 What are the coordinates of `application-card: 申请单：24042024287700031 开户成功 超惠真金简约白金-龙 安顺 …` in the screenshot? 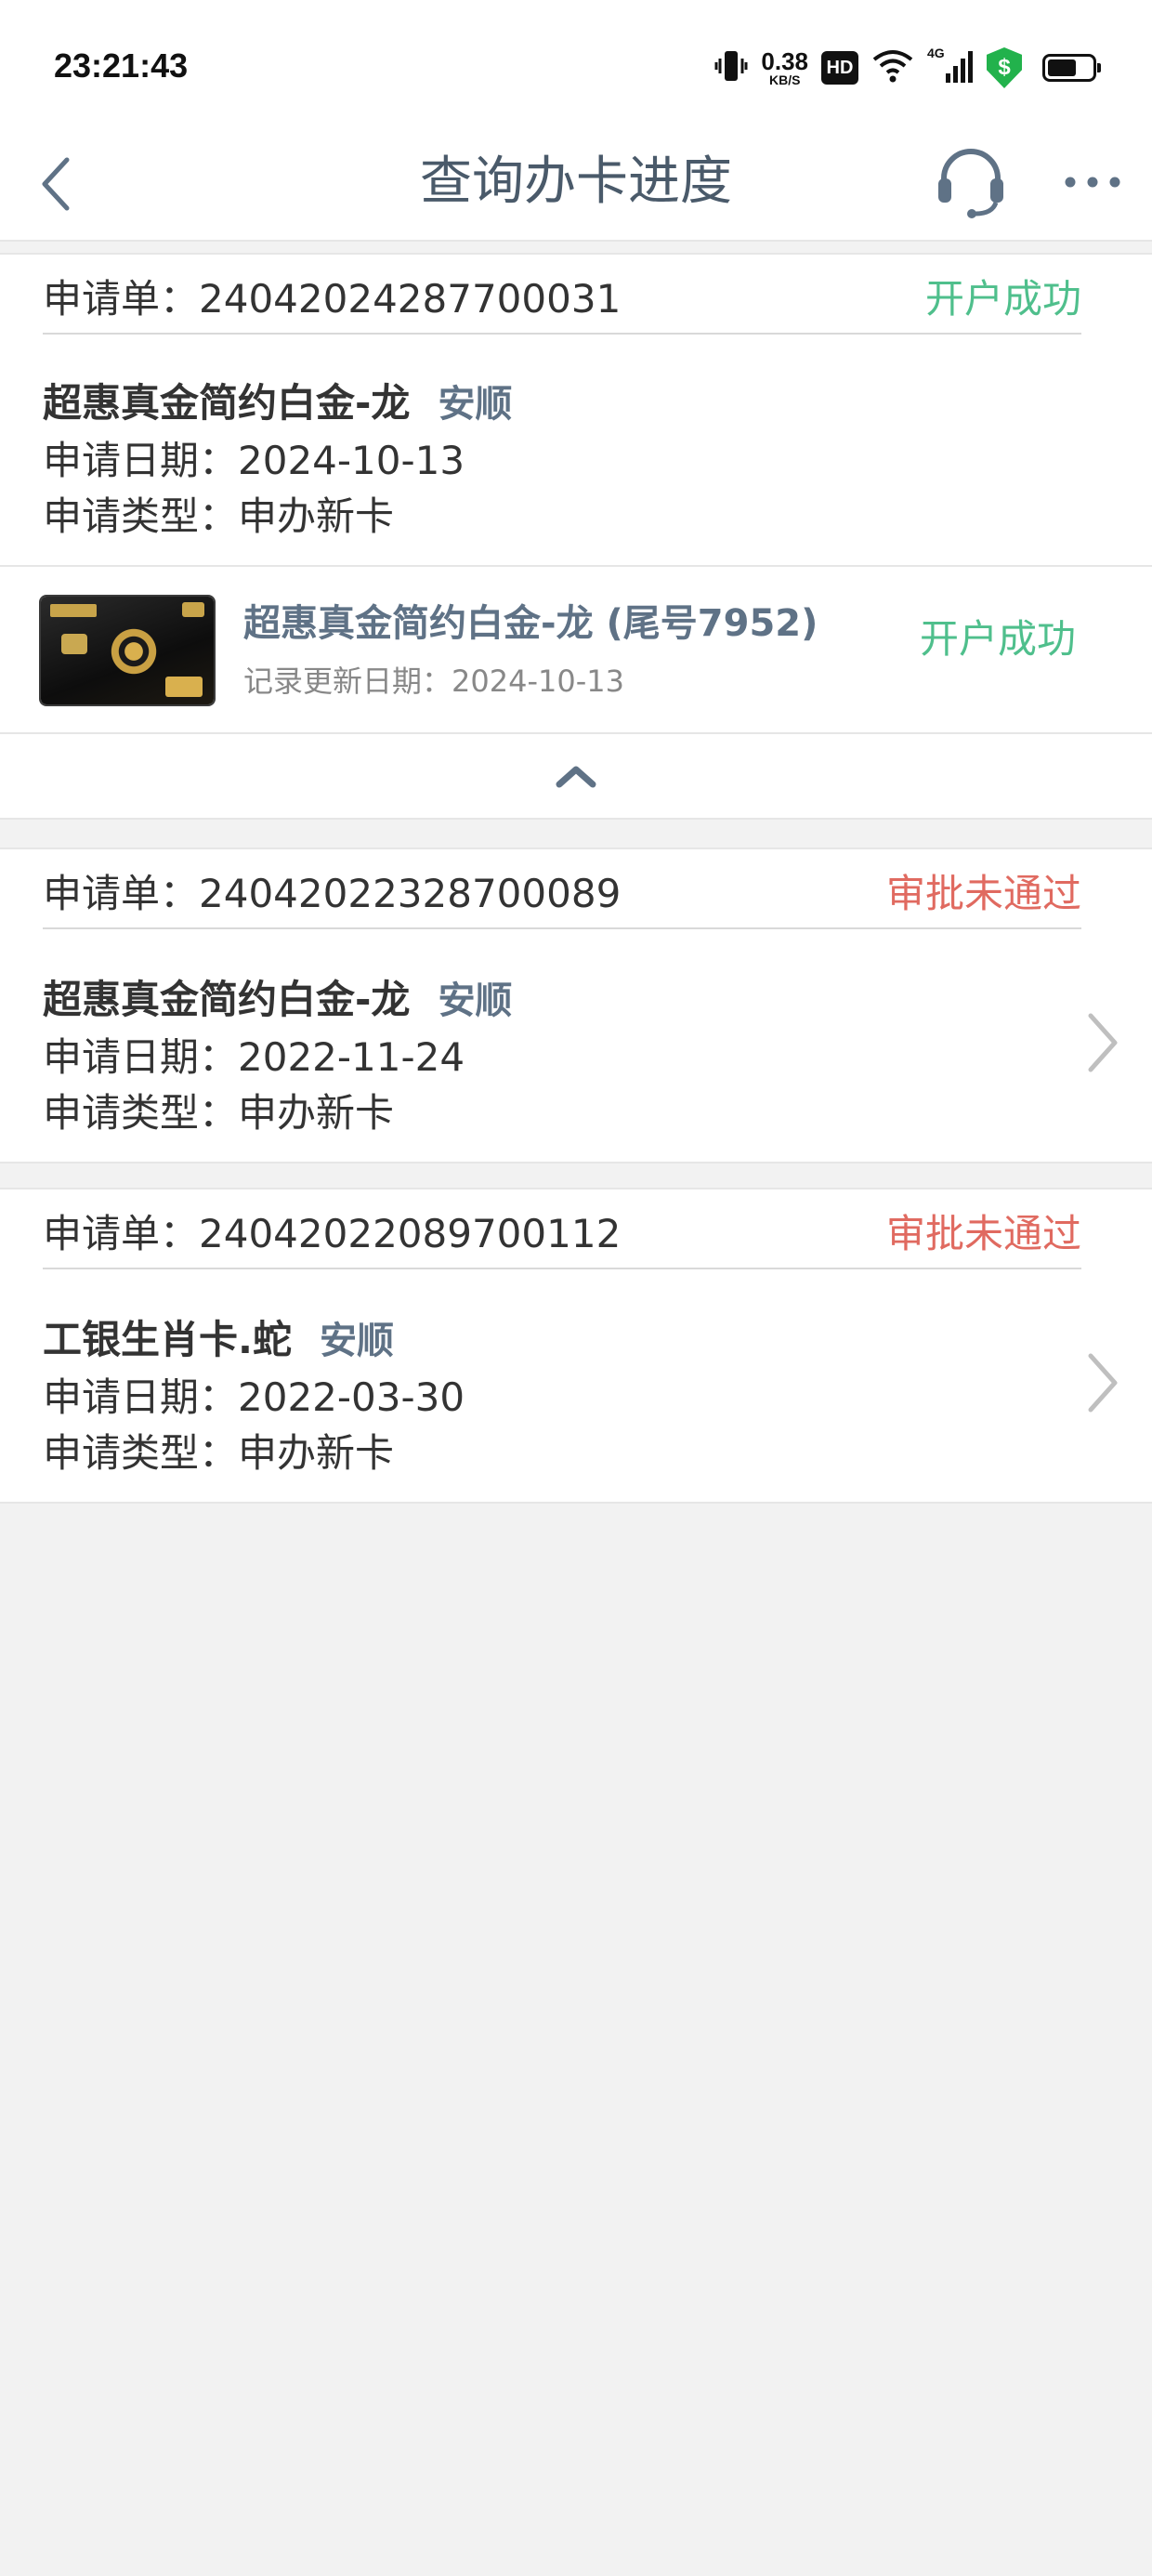 It's located at (576, 410).